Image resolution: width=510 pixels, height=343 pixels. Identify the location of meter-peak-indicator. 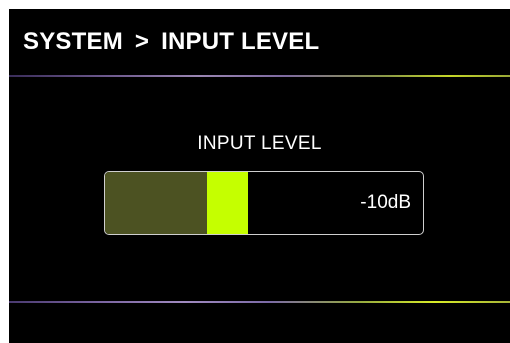
(227, 203).